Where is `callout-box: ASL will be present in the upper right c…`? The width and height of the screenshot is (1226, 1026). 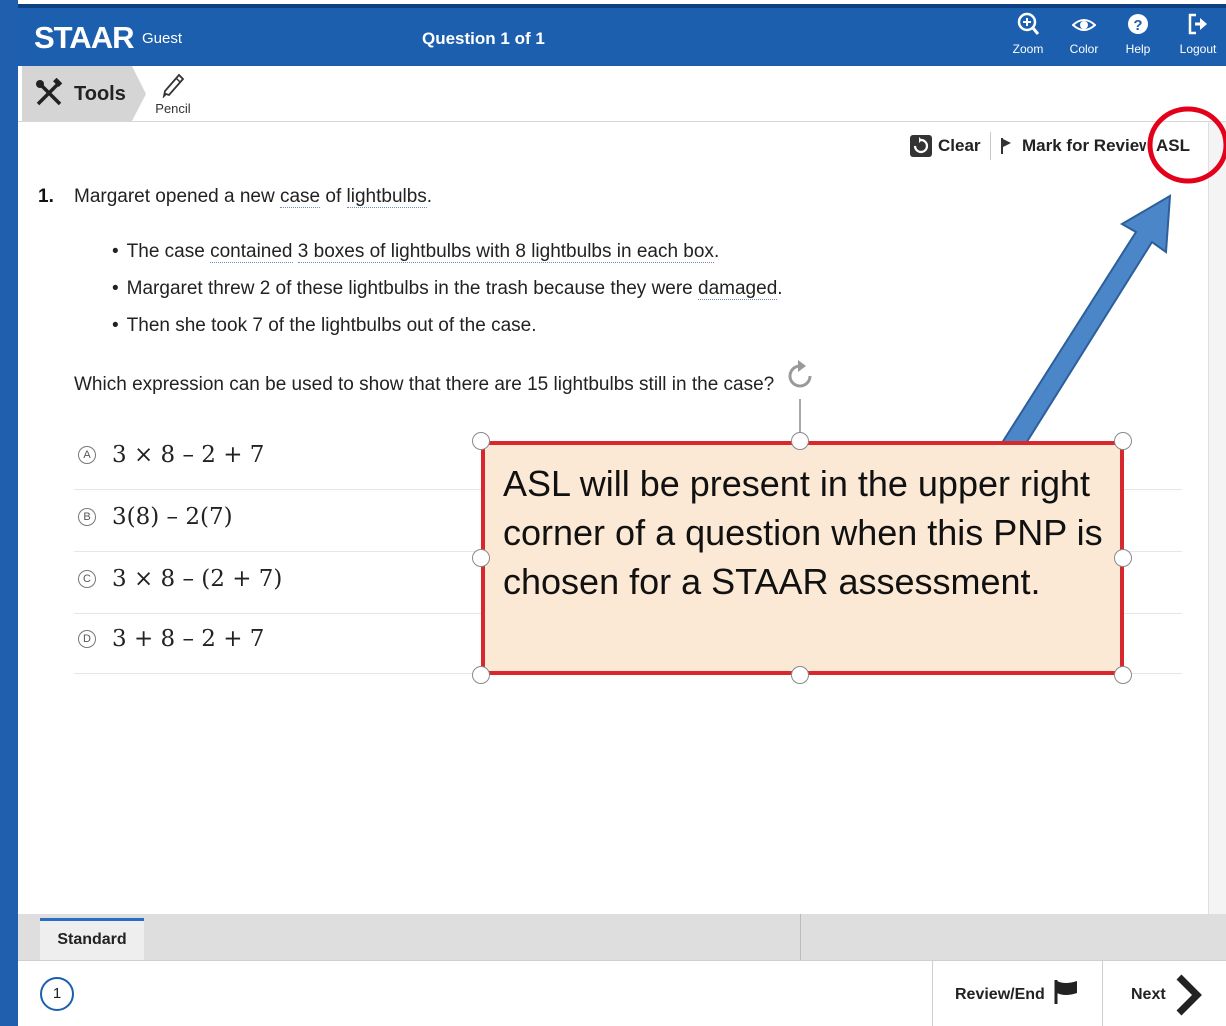 callout-box: ASL will be present in the upper right c… is located at coordinates (802, 558).